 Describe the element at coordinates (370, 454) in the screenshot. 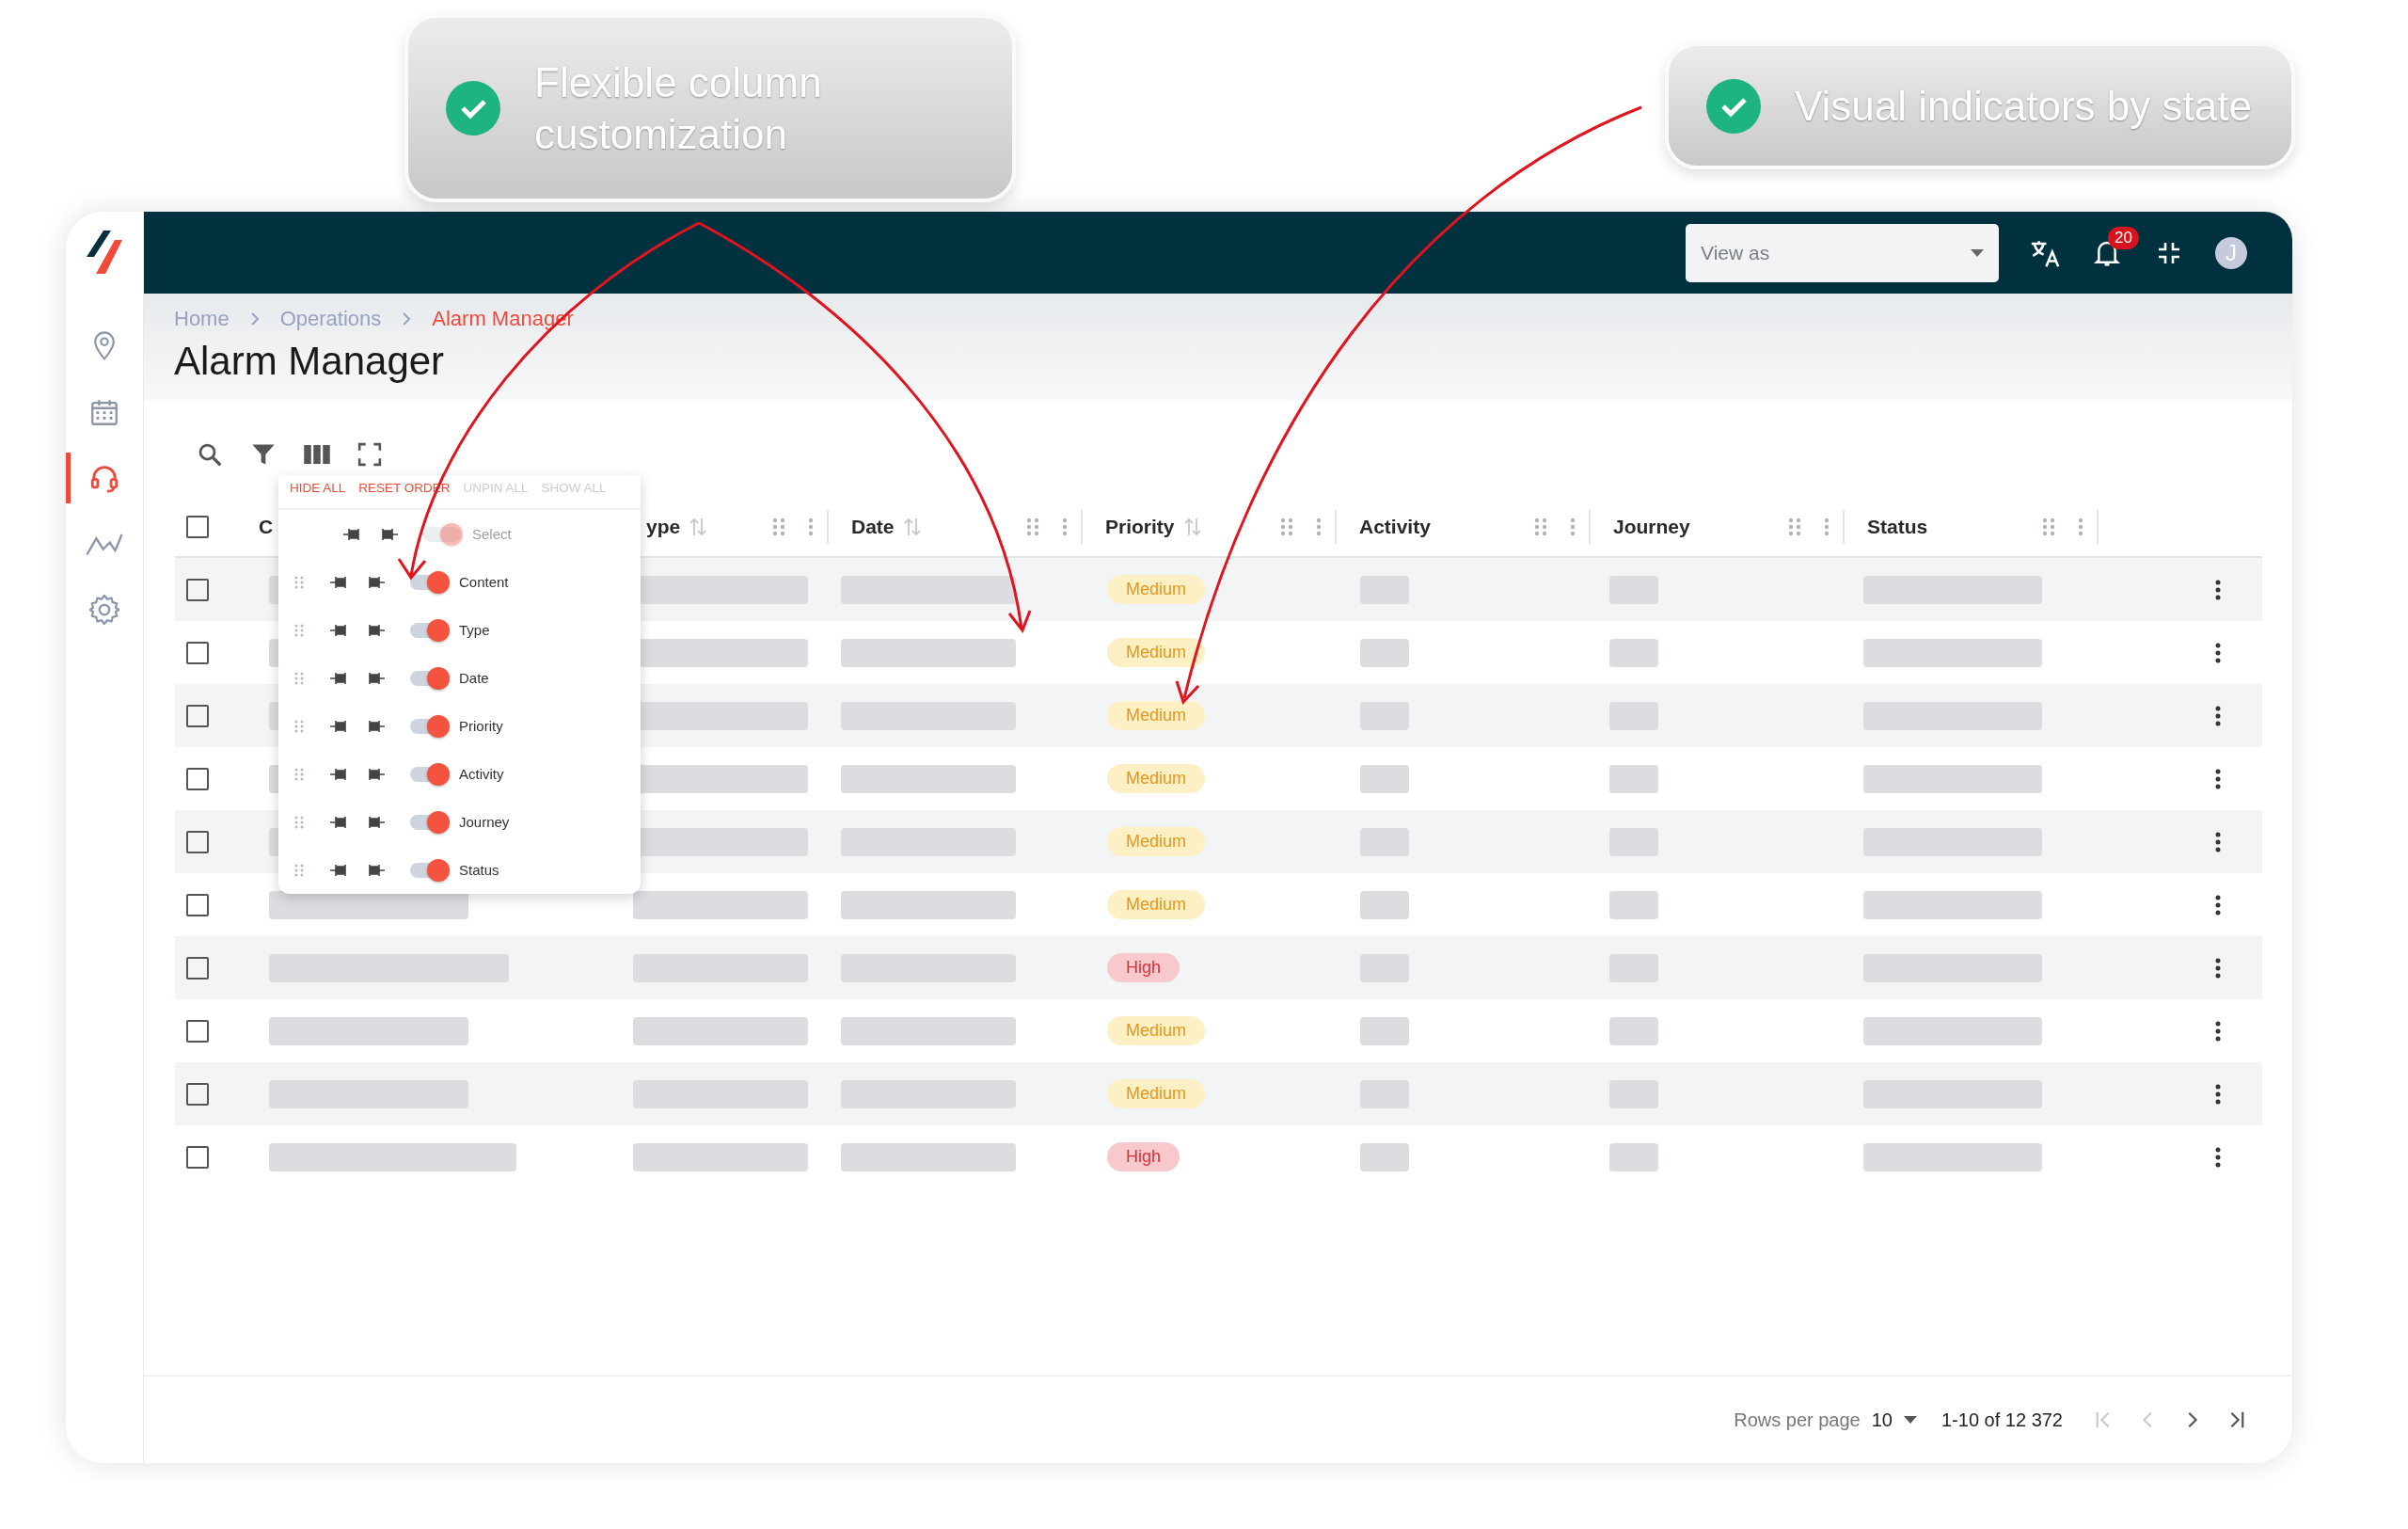

I see `fullscreen-icon` at that location.